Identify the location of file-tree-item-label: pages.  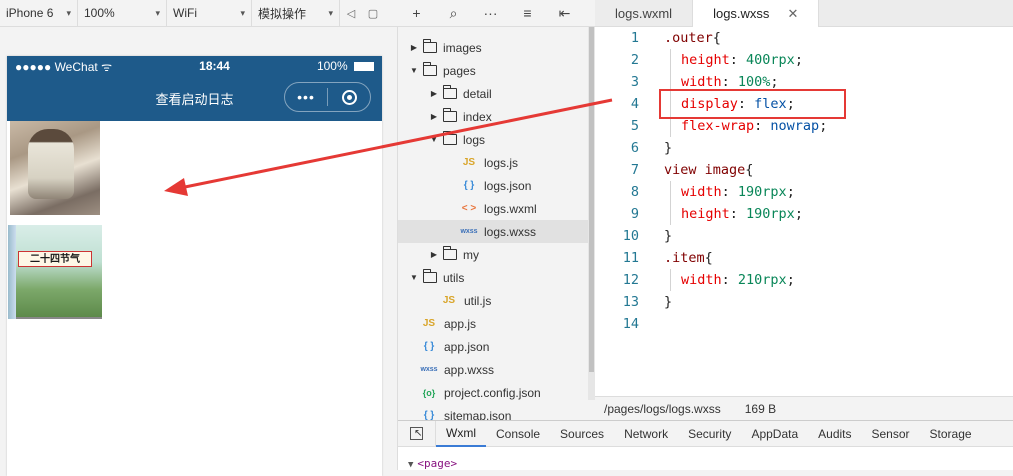
(459, 70).